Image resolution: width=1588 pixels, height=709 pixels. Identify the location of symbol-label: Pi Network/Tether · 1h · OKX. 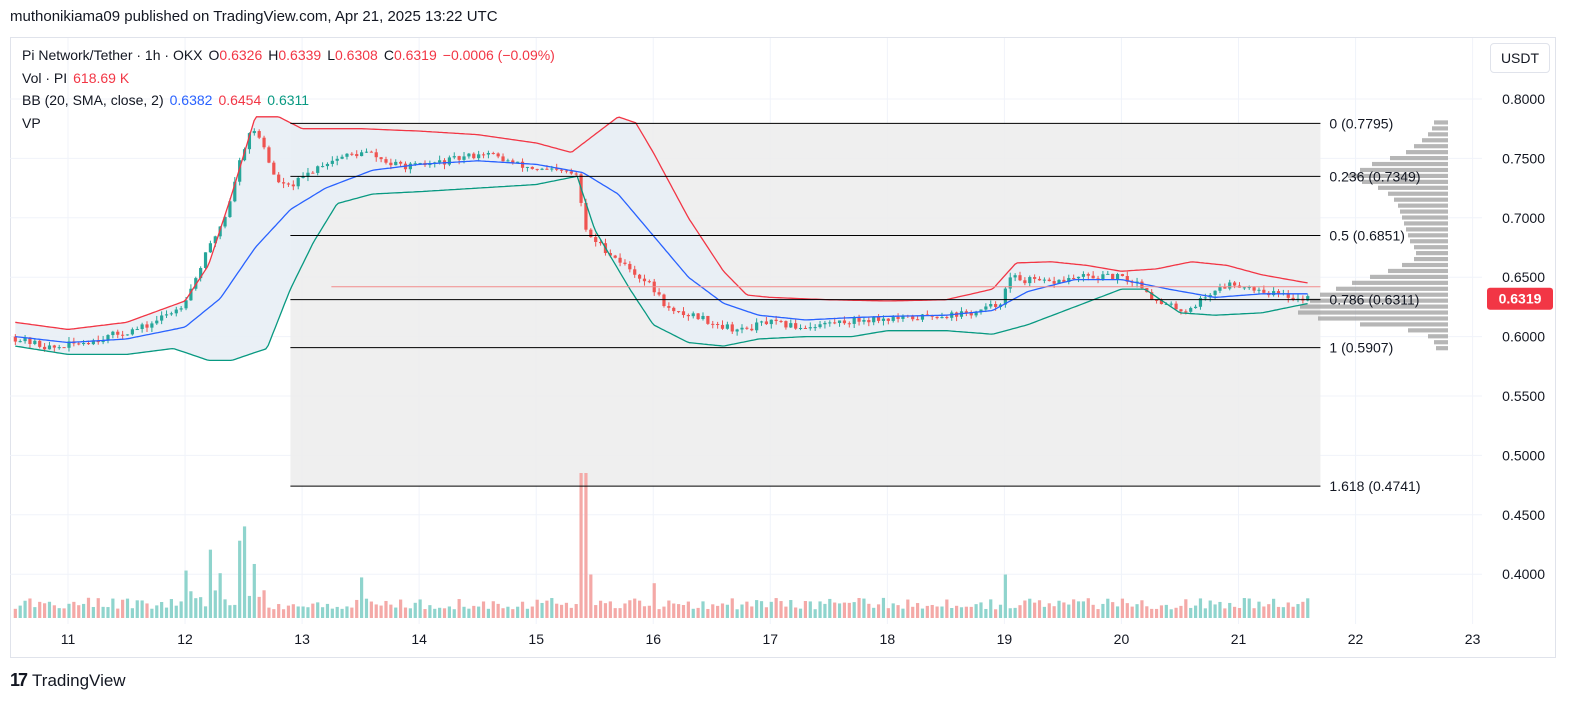
(112, 55).